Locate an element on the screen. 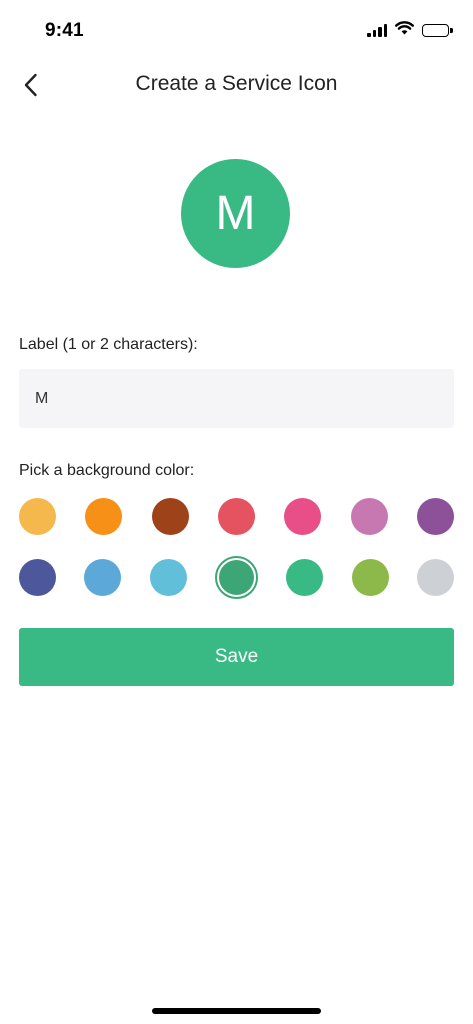 The width and height of the screenshot is (473, 1024). cellular-signal-icon is located at coordinates (377, 30).